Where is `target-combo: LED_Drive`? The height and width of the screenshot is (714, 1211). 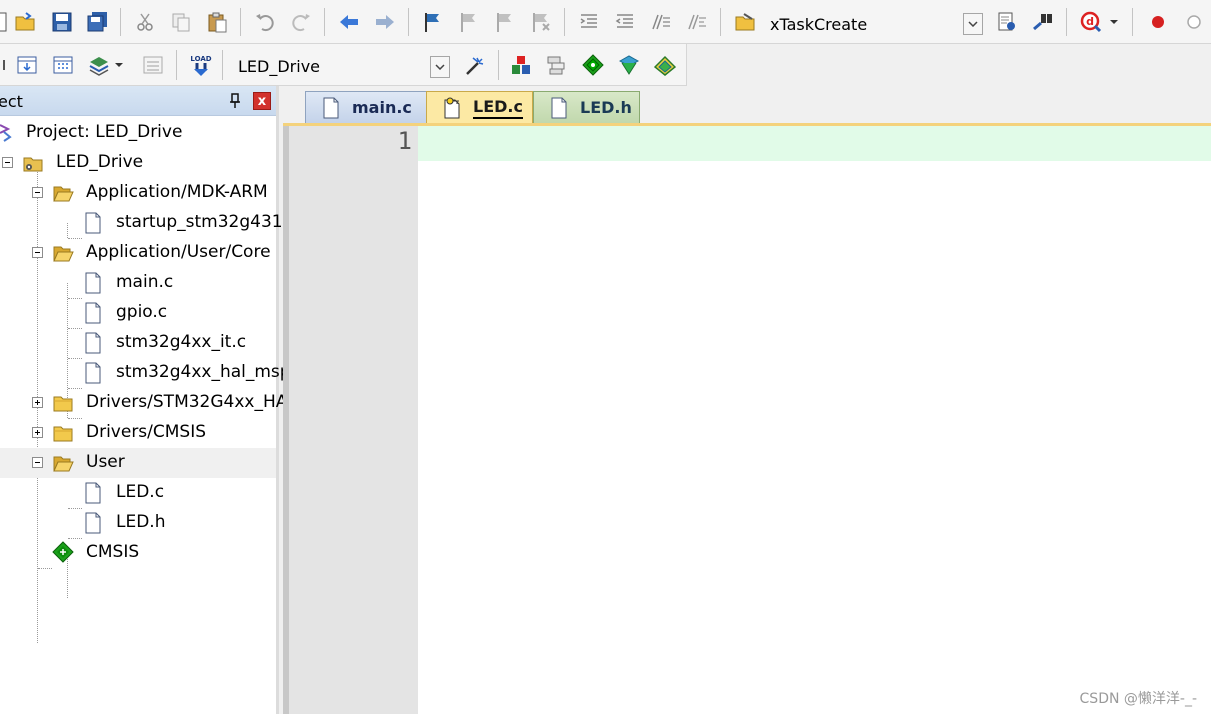 target-combo: LED_Drive is located at coordinates (332, 66).